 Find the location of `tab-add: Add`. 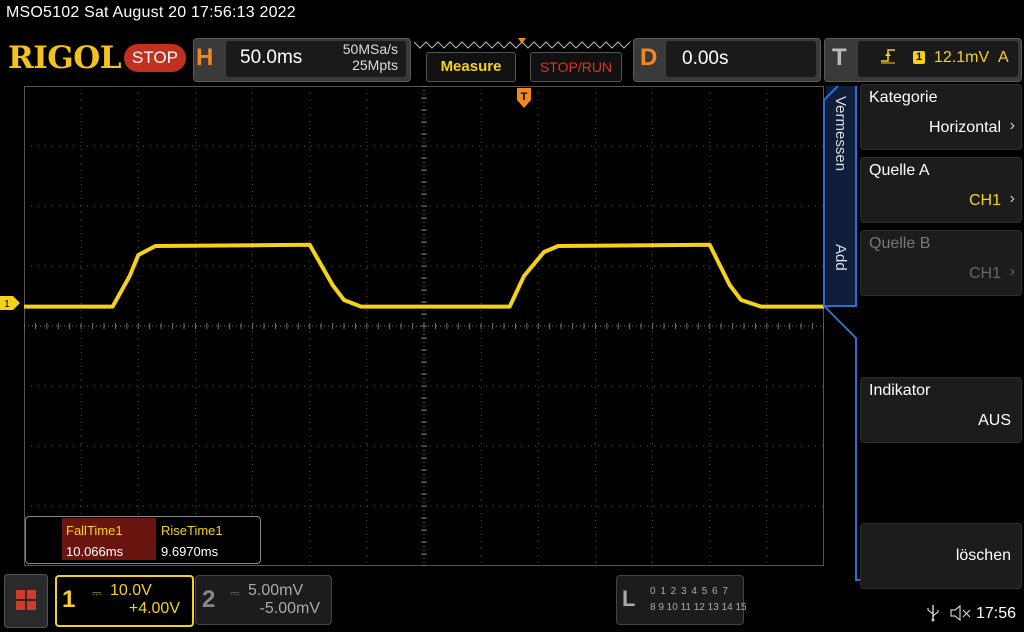

tab-add: Add is located at coordinates (841, 269).